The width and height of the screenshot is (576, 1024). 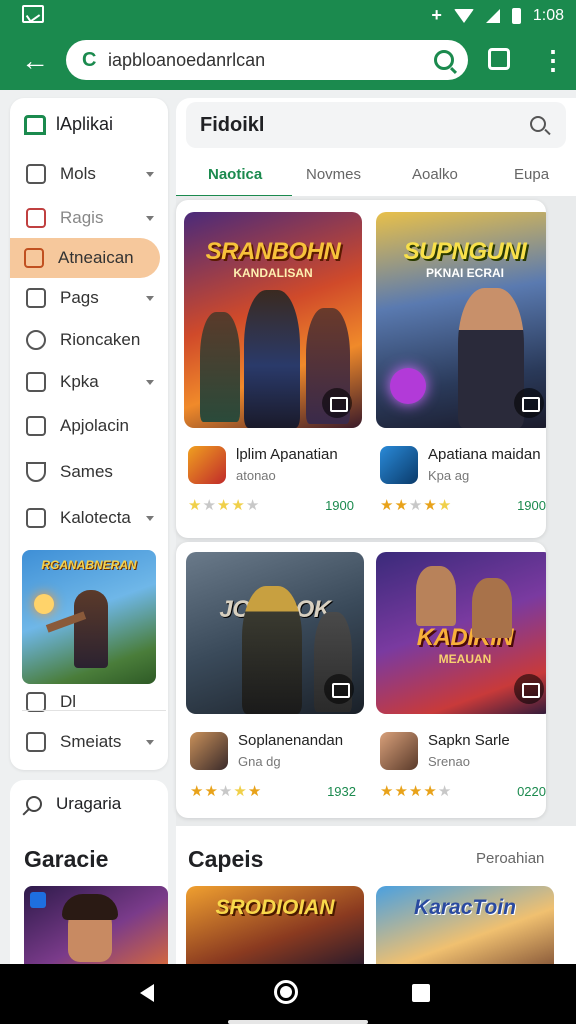 I want to click on sidebar-item-mols: Mols, so click(x=89, y=174).